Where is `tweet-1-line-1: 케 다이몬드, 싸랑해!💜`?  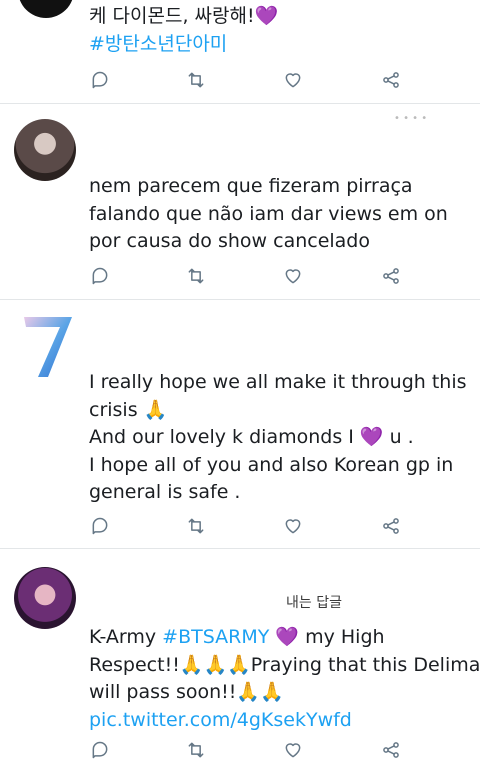
tweet-1-line-1: 케 다이몬드, 싸랑해!💜 is located at coordinates (184, 16).